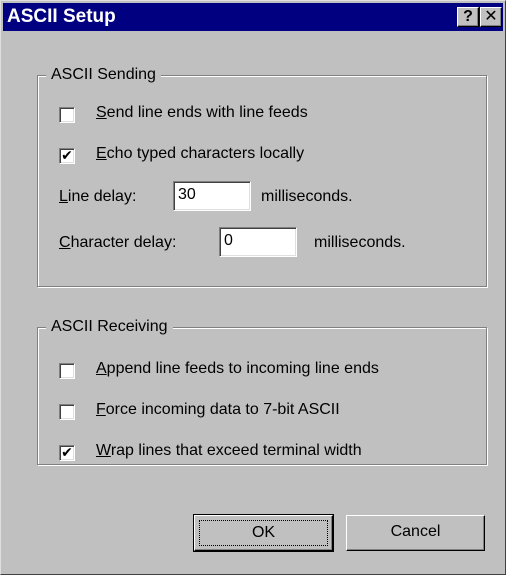  What do you see at coordinates (253, 17) in the screenshot?
I see `title-bar: ASCII Setup ? ✕` at bounding box center [253, 17].